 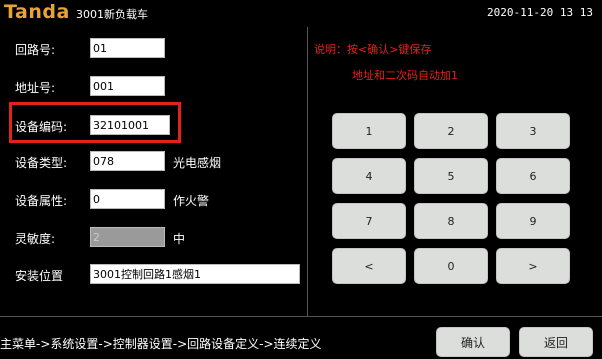 What do you see at coordinates (373, 49) in the screenshot?
I see `note-line-1: 说明：按<确认>键保存` at bounding box center [373, 49].